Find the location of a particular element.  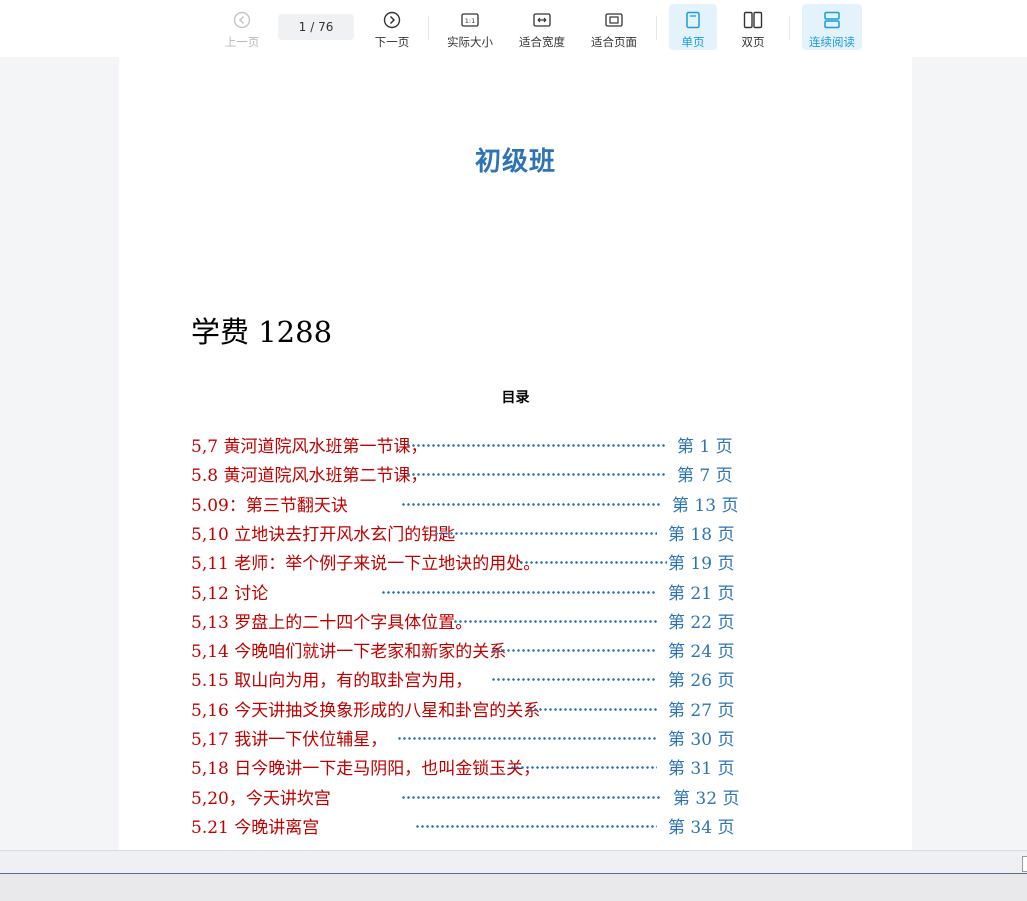

toc-entry: 5,16 今天讲抽爻换象形成的八星和卦宫的关系 第 27 页 is located at coordinates (511, 708).